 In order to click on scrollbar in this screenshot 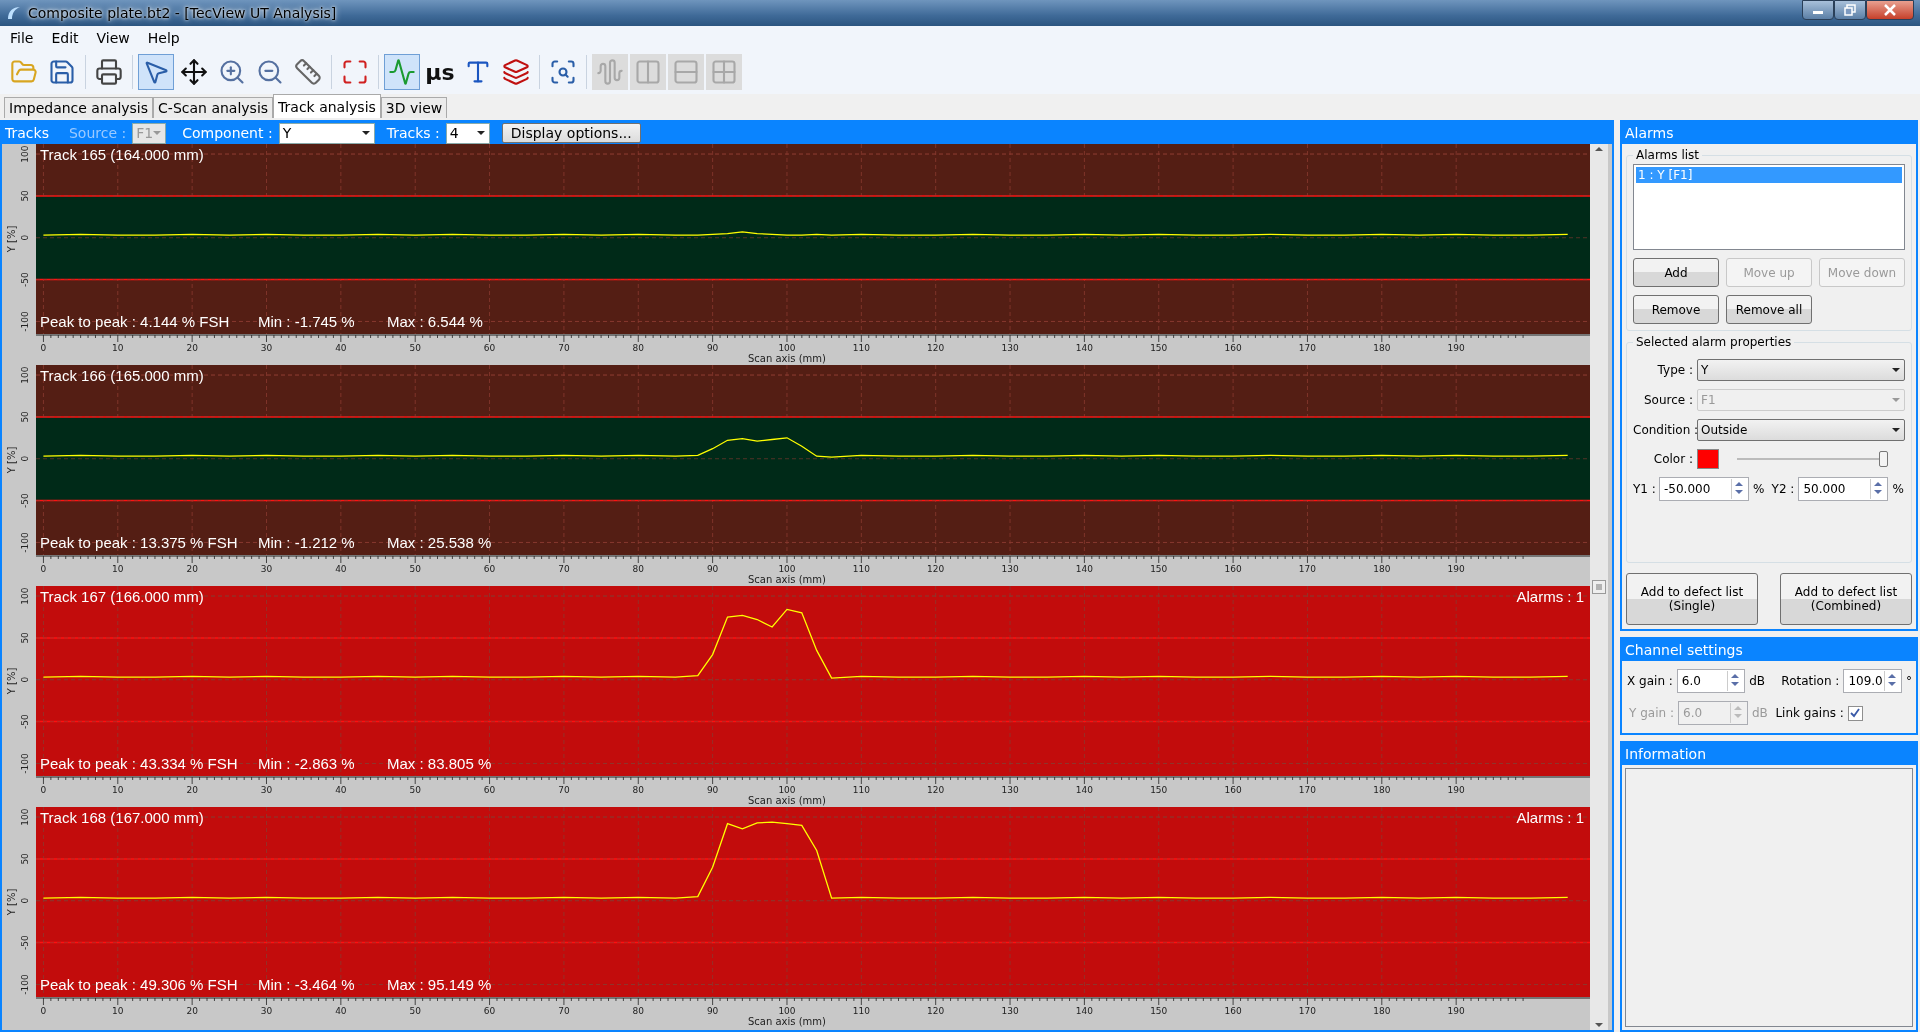, I will do `click(1599, 587)`.